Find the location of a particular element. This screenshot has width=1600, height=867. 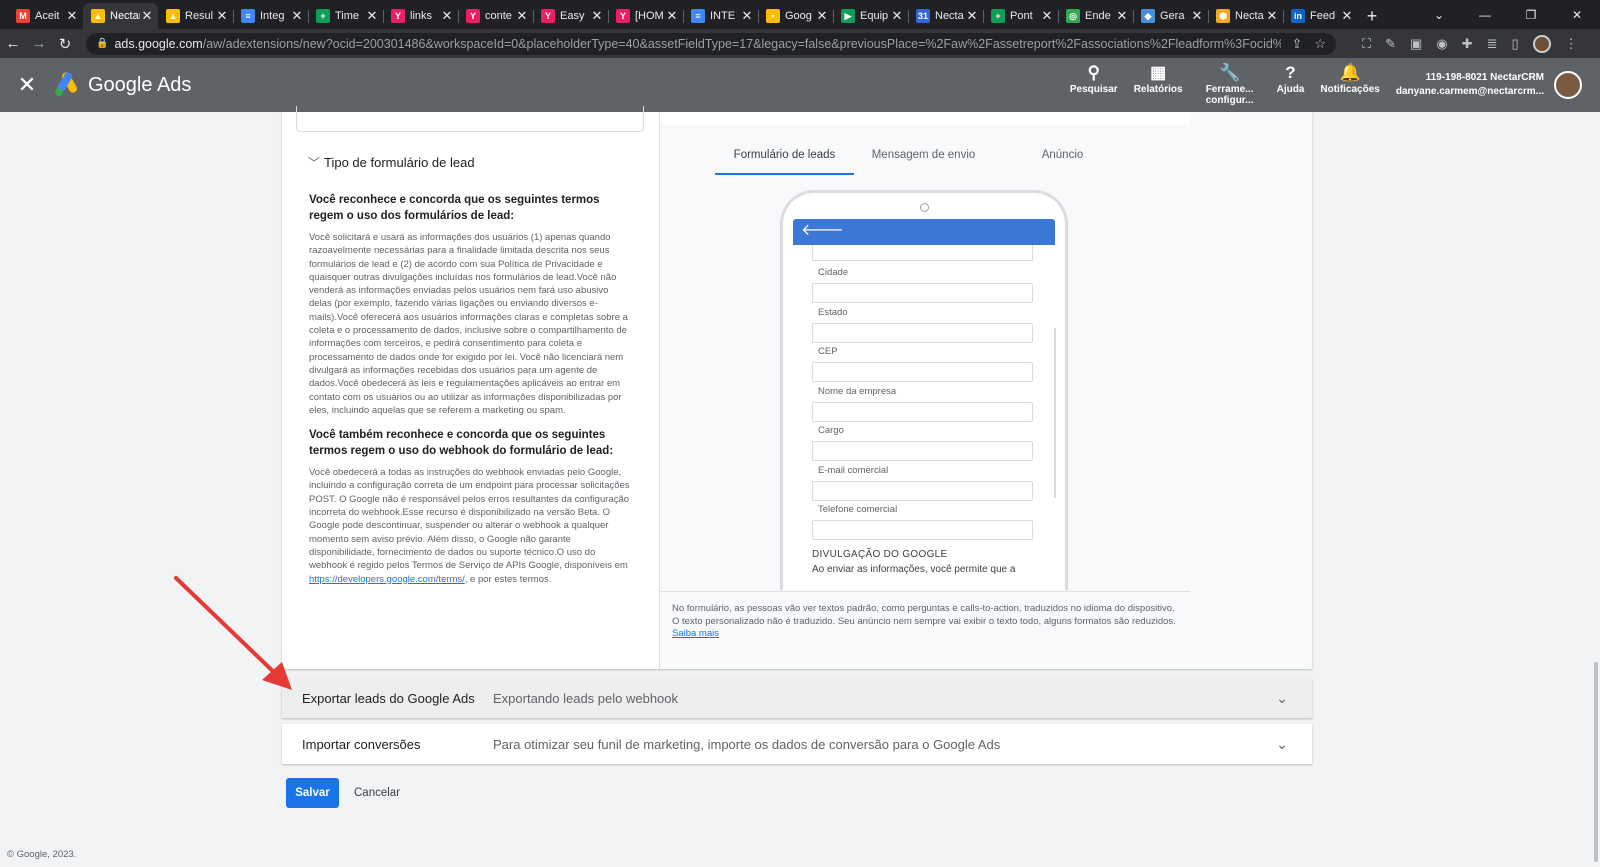

browser-tab: ≡ INTE ✕ is located at coordinates (720, 16).